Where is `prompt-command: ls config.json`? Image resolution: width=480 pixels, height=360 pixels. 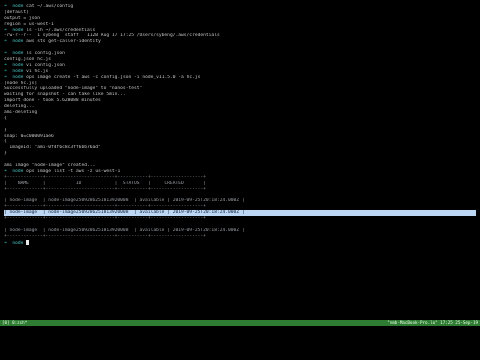
prompt-command: ls config.json is located at coordinates (45, 54).